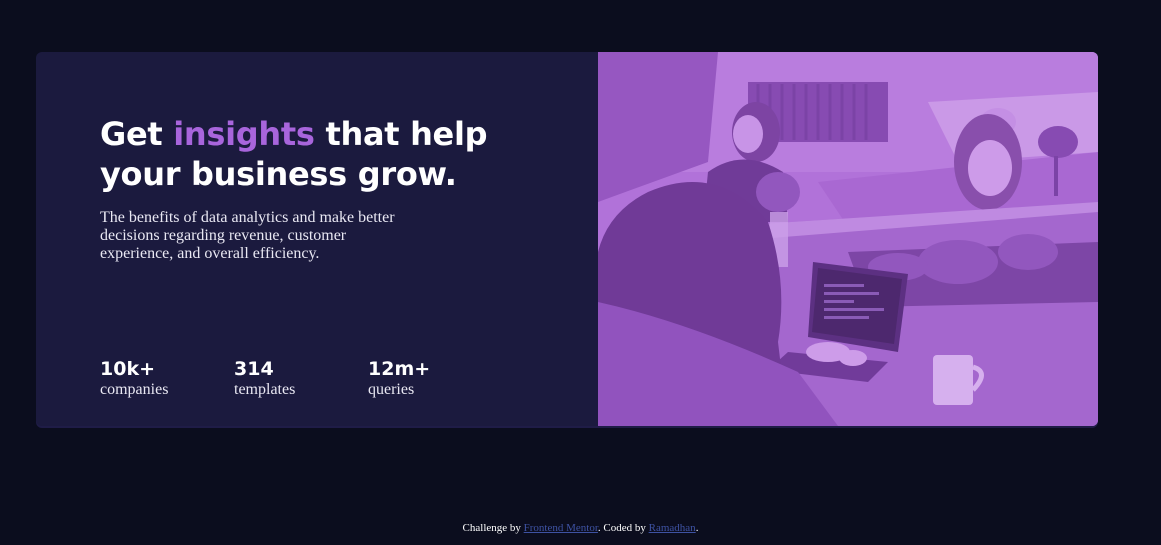 Image resolution: width=1161 pixels, height=545 pixels. Describe the element at coordinates (623, 528) in the screenshot. I see `attribution-middle: . Coded by` at that location.